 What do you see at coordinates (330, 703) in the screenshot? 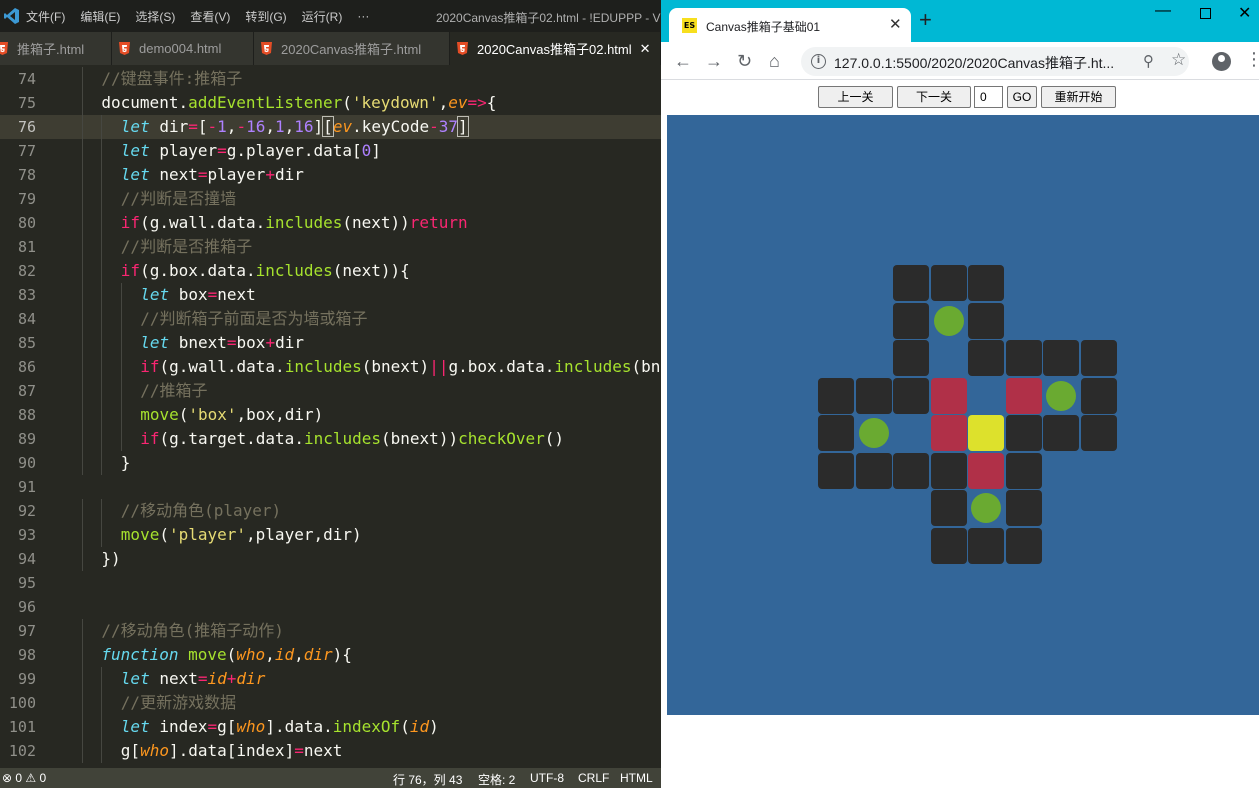
I see `code-line: 100 //更新游戏数据` at bounding box center [330, 703].